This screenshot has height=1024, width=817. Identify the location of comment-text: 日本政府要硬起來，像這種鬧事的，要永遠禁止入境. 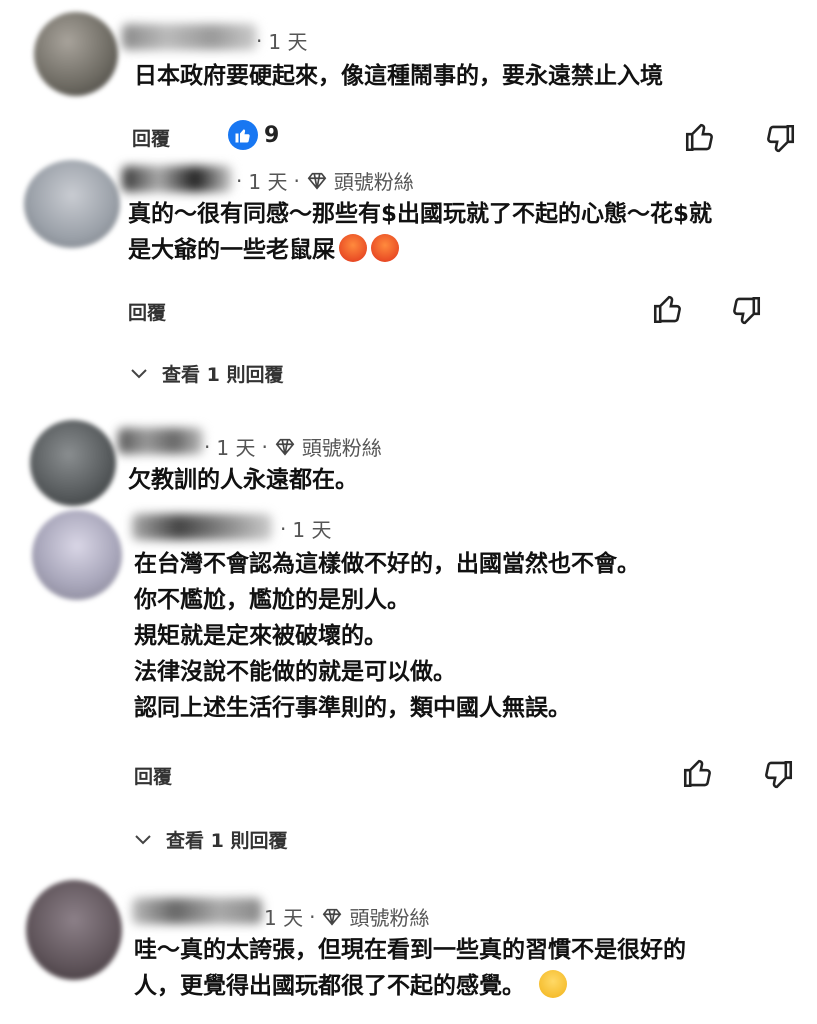
(398, 76).